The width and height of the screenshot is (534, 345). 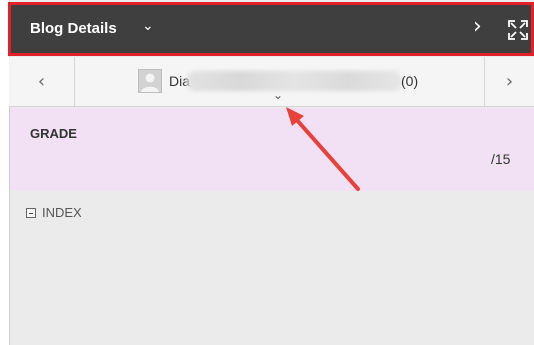 I want to click on avatar, so click(x=150, y=81).